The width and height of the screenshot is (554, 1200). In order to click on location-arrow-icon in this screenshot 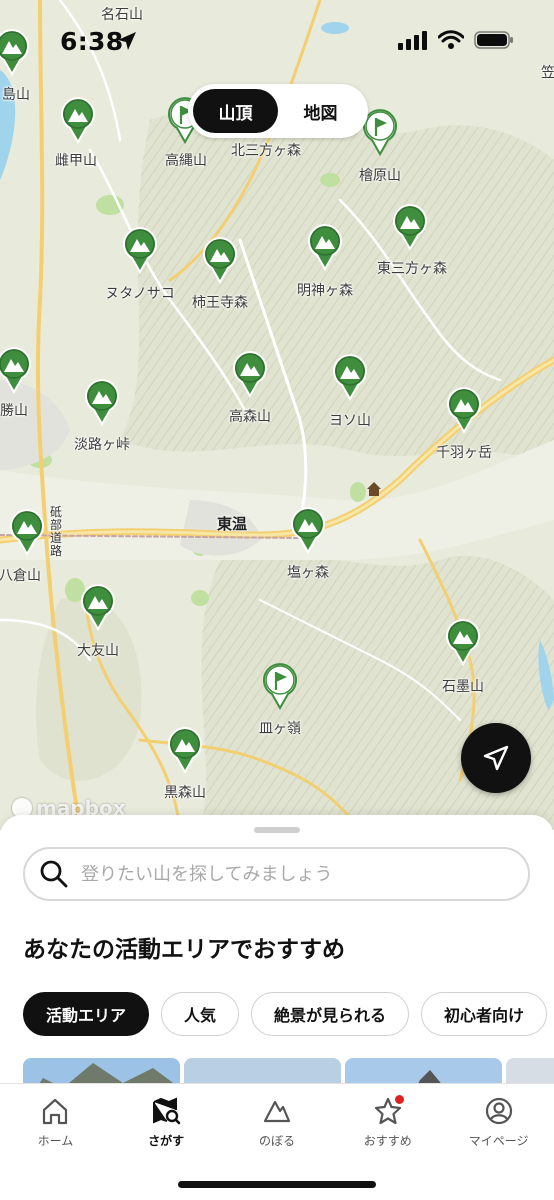, I will do `click(496, 758)`.